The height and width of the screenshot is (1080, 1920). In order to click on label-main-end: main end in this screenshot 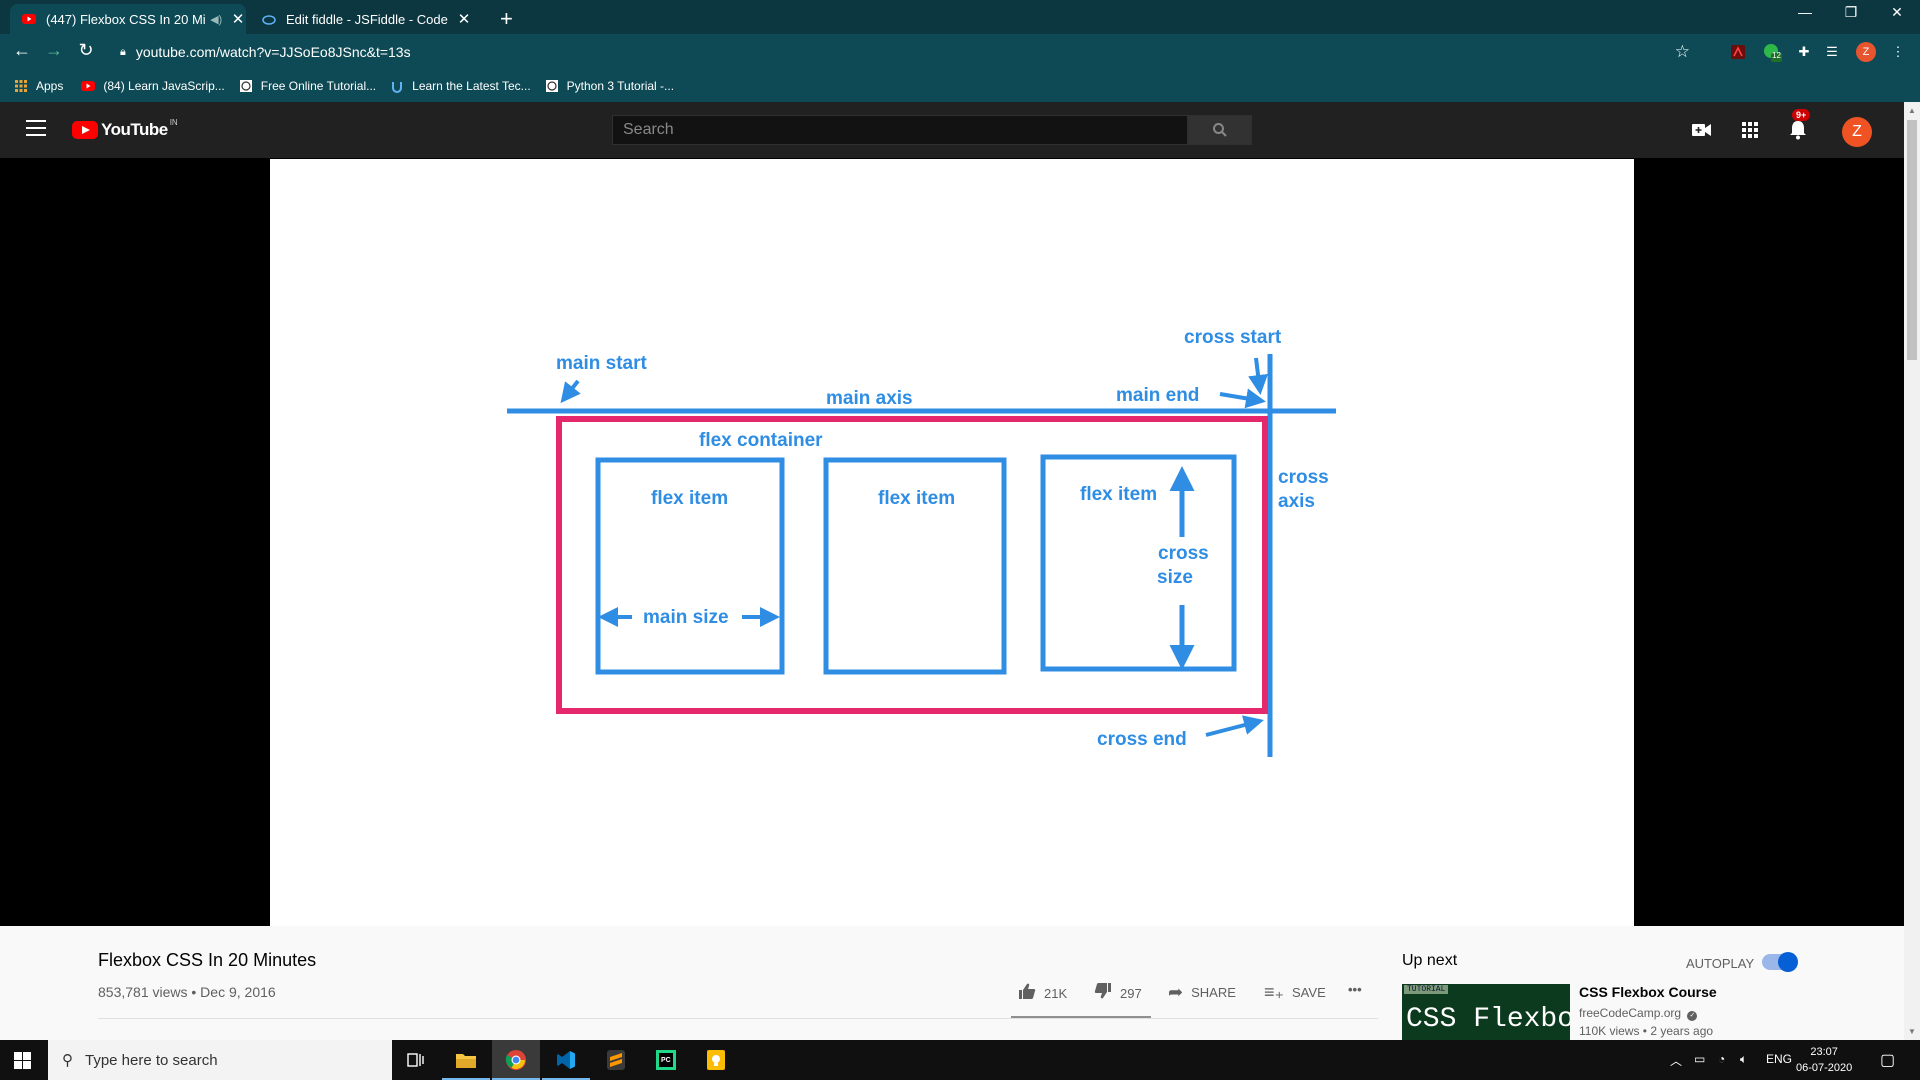, I will do `click(1157, 395)`.